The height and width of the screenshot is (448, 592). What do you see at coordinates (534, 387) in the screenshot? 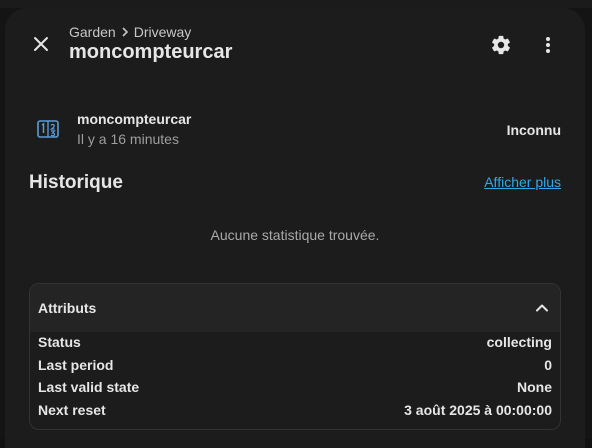
I see `attribute-value: None` at bounding box center [534, 387].